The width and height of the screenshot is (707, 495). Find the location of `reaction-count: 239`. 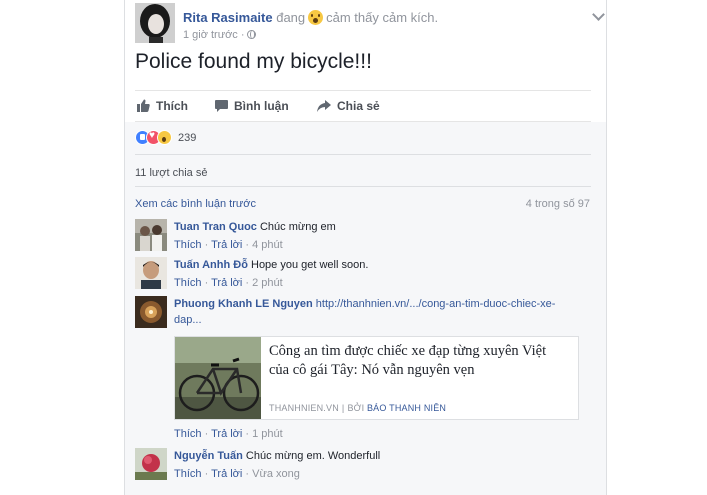

reaction-count: 239 is located at coordinates (187, 138).